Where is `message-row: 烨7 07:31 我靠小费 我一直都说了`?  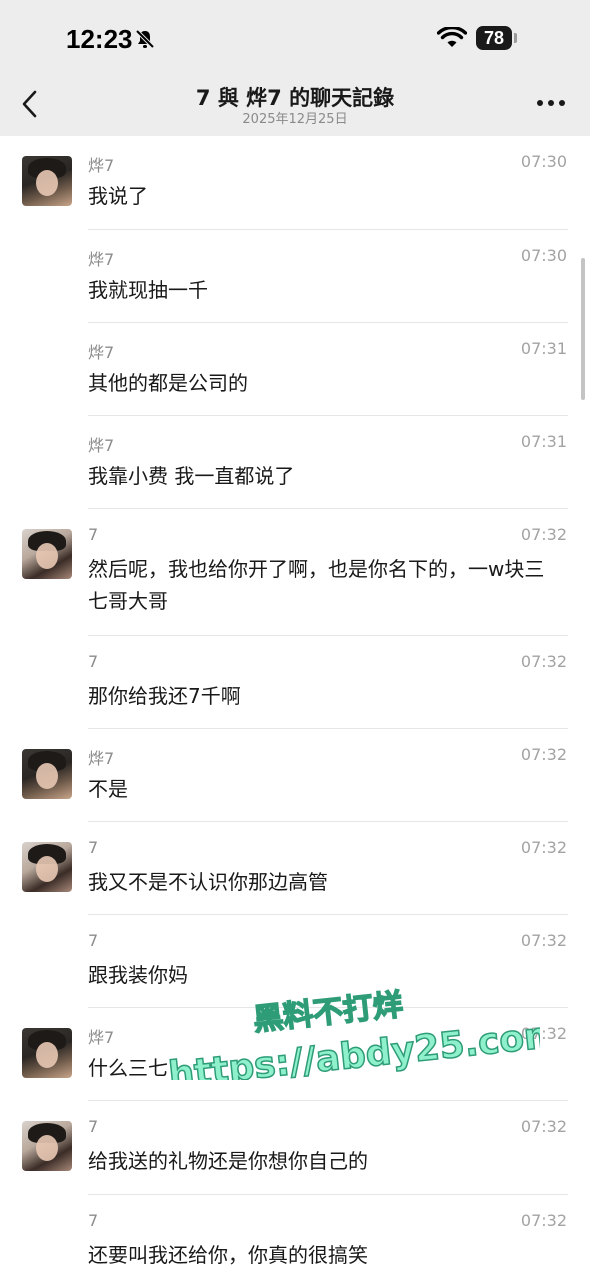 message-row: 烨7 07:31 我靠小费 我一直都说了 is located at coordinates (295, 462).